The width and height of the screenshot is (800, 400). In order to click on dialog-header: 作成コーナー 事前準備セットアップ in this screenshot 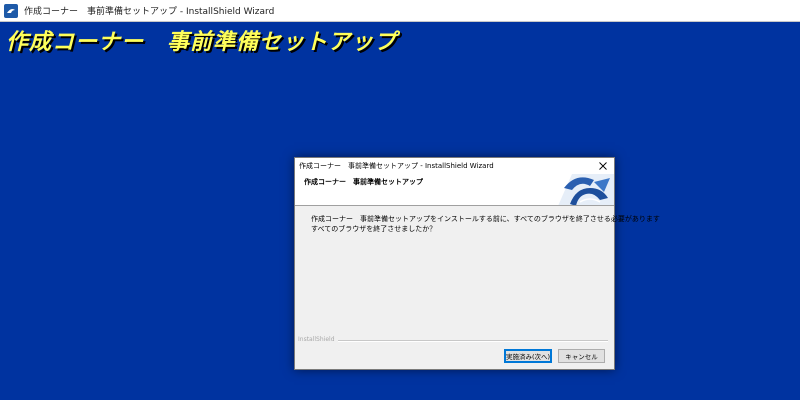, I will do `click(454, 190)`.